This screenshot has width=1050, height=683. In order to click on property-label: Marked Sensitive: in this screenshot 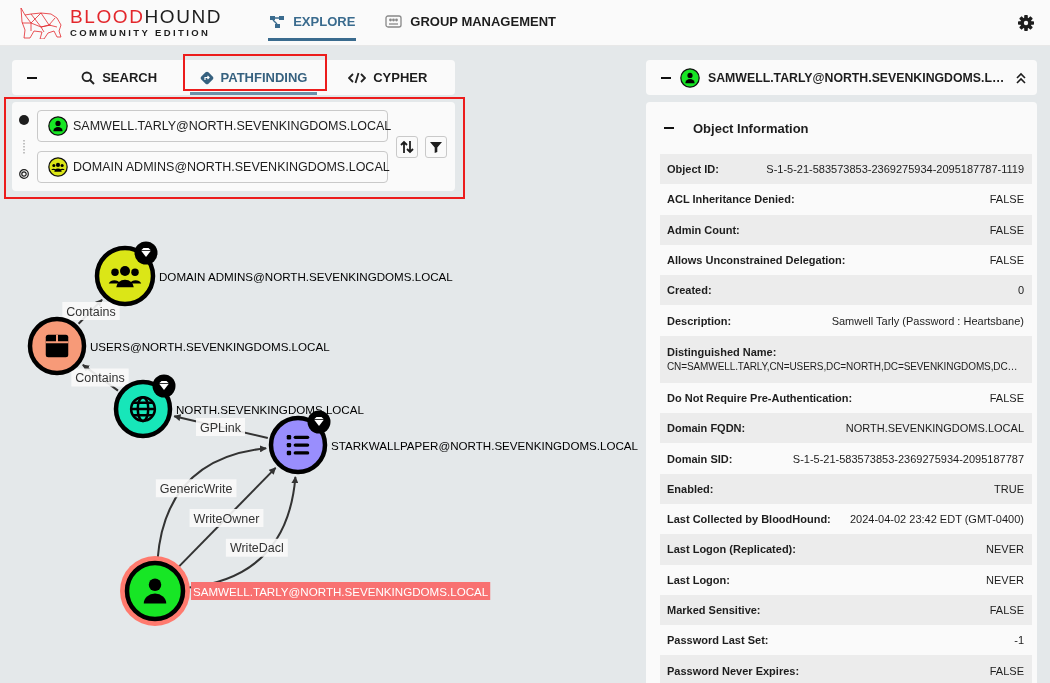, I will do `click(714, 610)`.